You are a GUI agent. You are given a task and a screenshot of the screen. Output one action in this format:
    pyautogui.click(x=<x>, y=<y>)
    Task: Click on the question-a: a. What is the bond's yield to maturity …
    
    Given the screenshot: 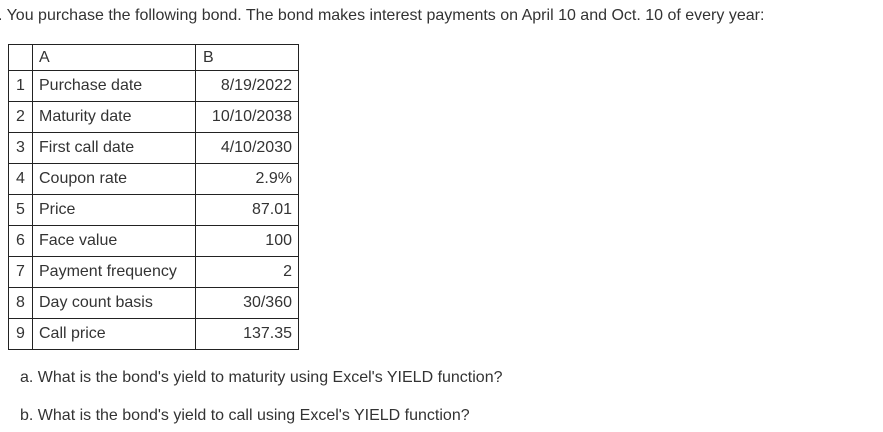 What is the action you would take?
    pyautogui.click(x=261, y=377)
    